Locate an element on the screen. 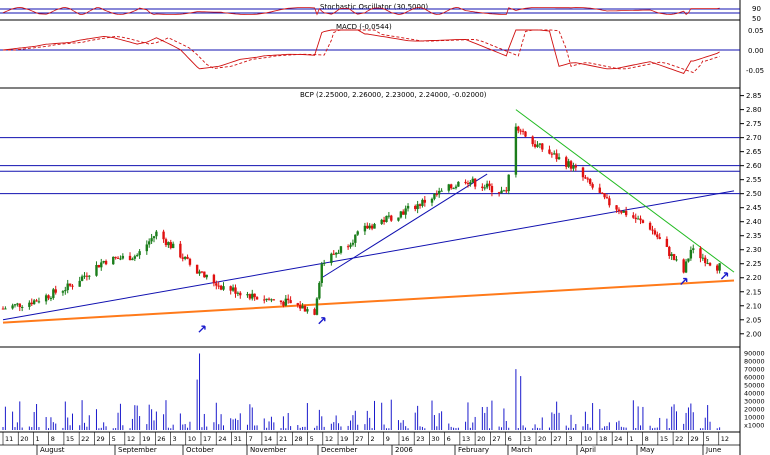 The height and width of the screenshot is (455, 770). x-month-label: September is located at coordinates (137, 450).